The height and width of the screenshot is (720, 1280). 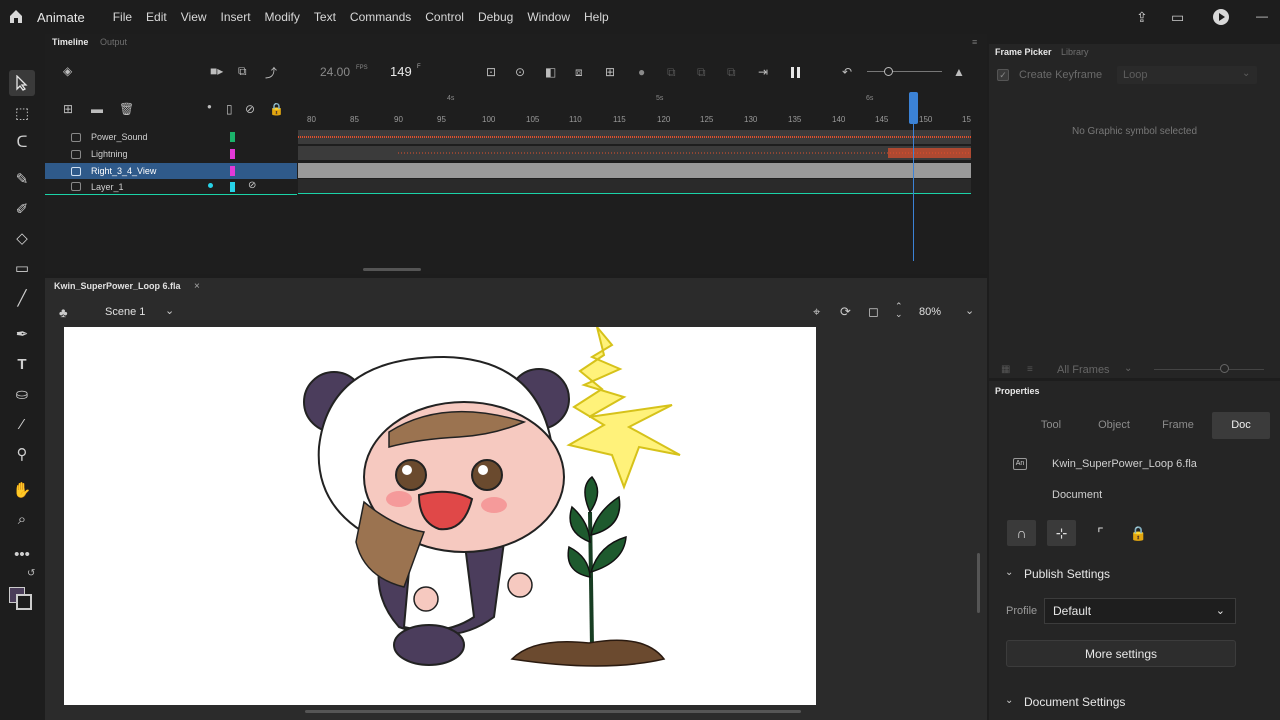 What do you see at coordinates (671, 72) in the screenshot?
I see `edit-multiple-icon: ⧉` at bounding box center [671, 72].